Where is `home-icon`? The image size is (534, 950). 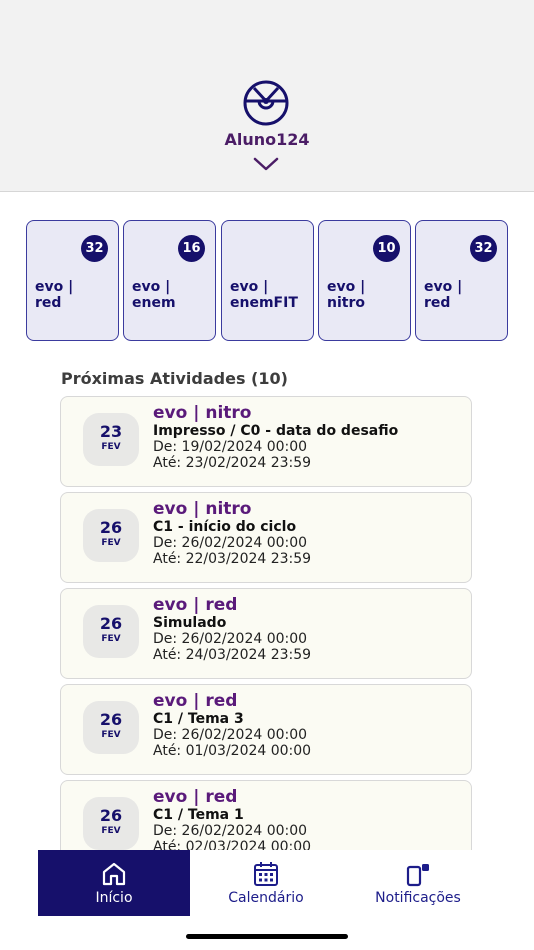
home-icon is located at coordinates (114, 874).